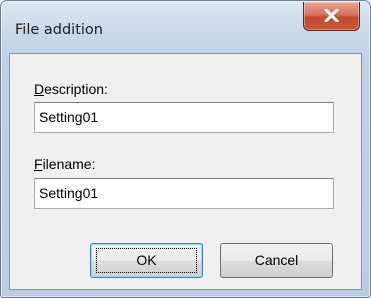 The width and height of the screenshot is (371, 298). Describe the element at coordinates (39, 89) in the screenshot. I see `description-label-hotkey: D` at that location.